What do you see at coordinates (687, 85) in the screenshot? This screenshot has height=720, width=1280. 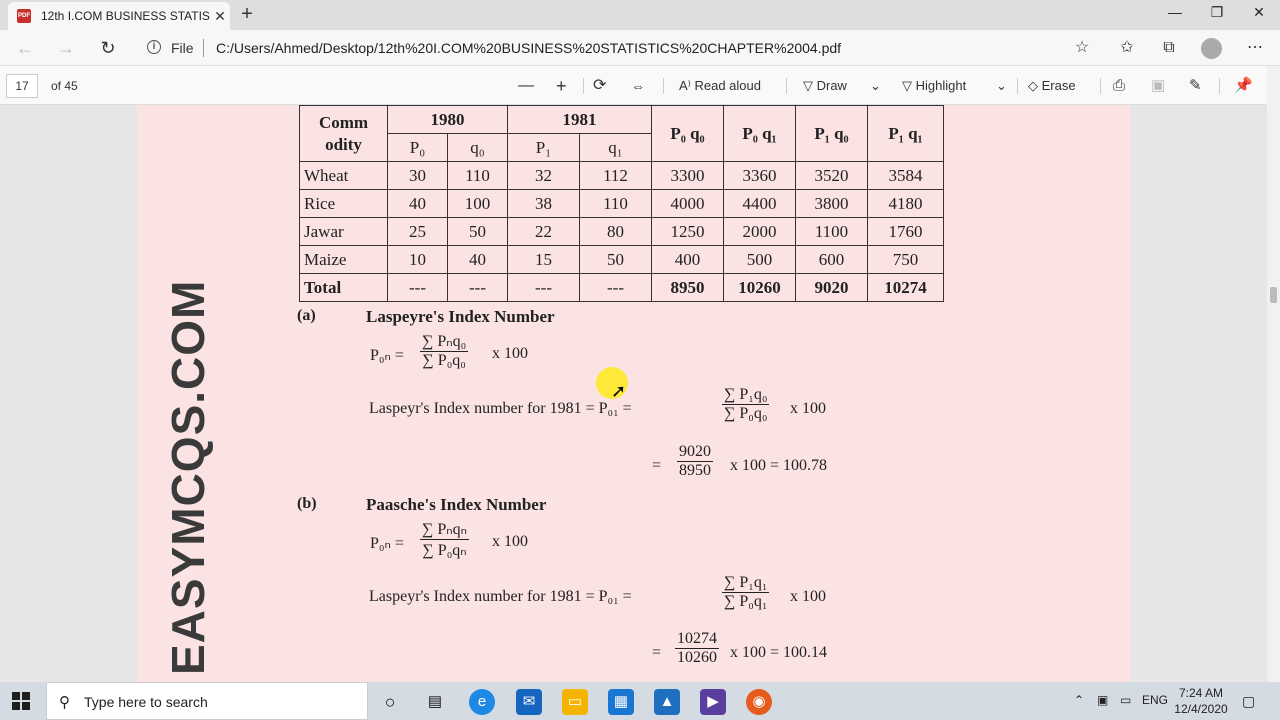 I see `read-aloud-icon: A⁾` at bounding box center [687, 85].